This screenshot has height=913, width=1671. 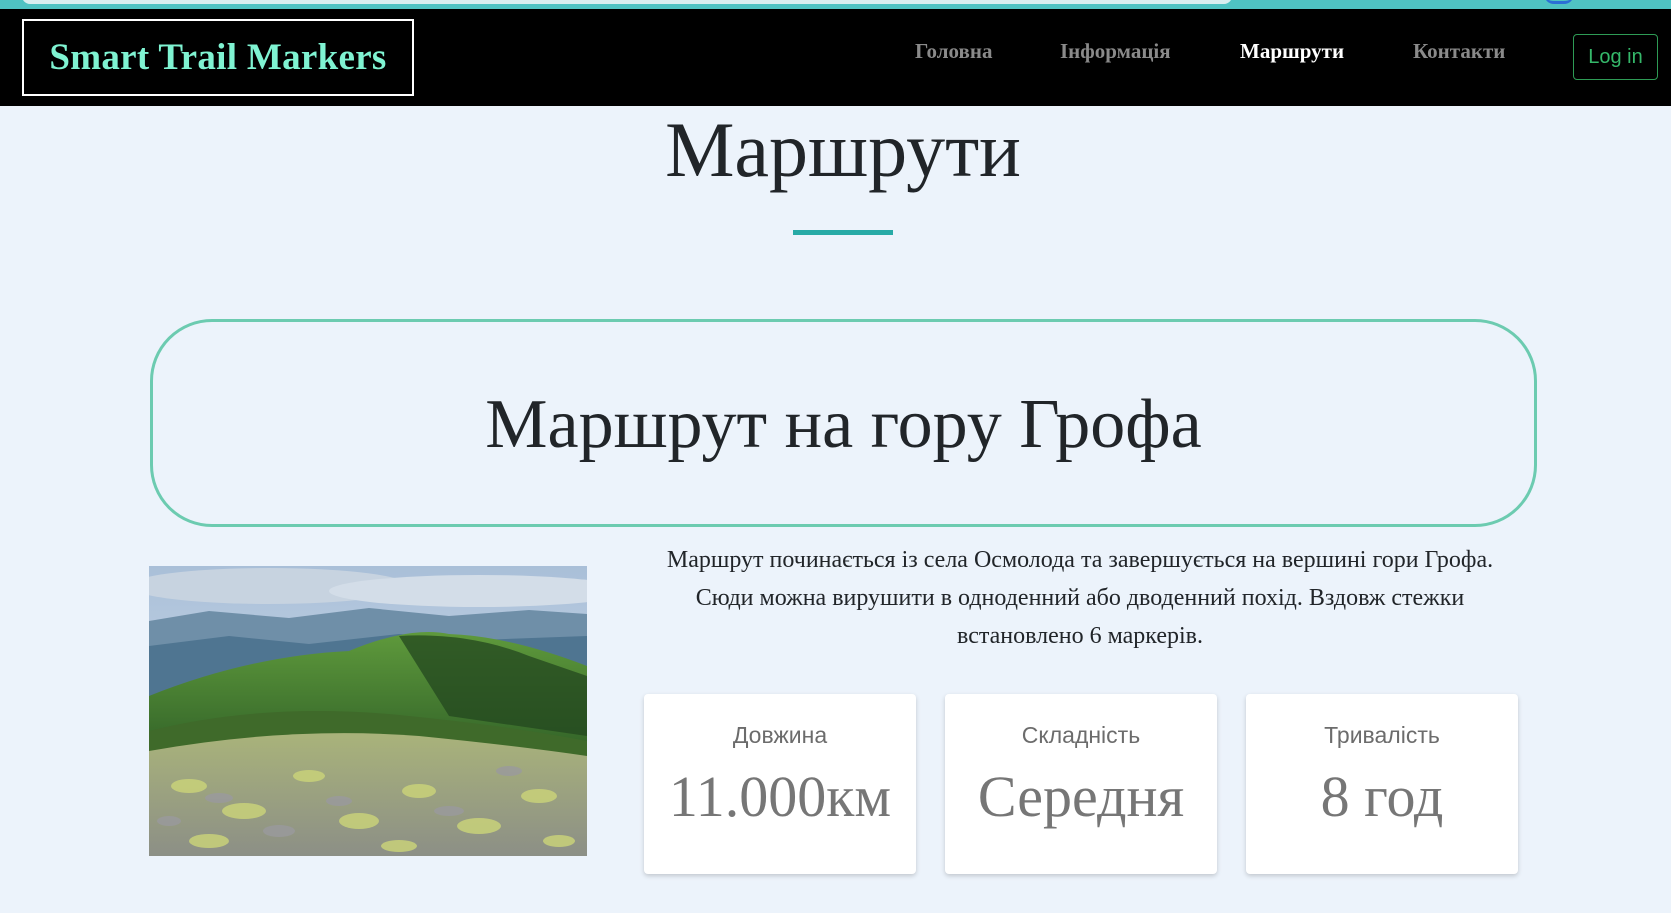 I want to click on nav-link-info: Інформація, so click(x=1115, y=54).